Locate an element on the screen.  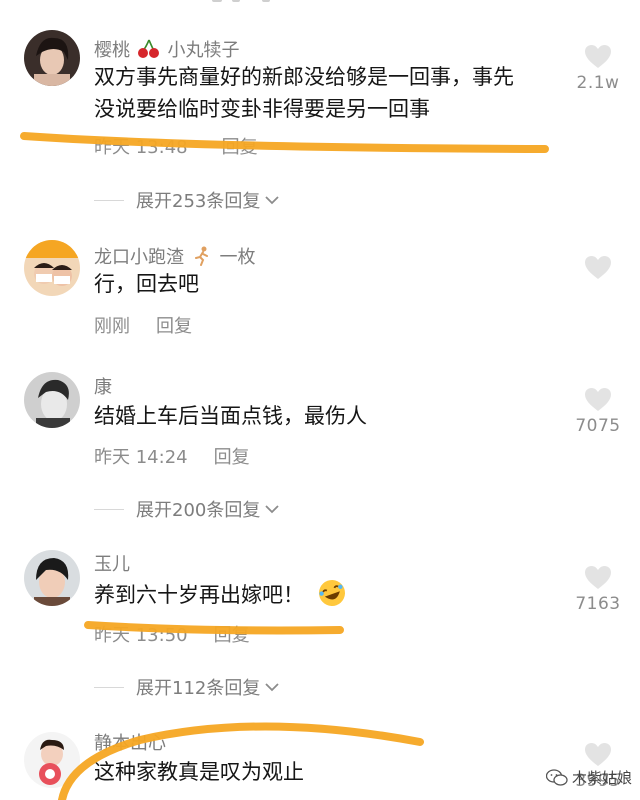
comment-author: 康 is located at coordinates (103, 386).